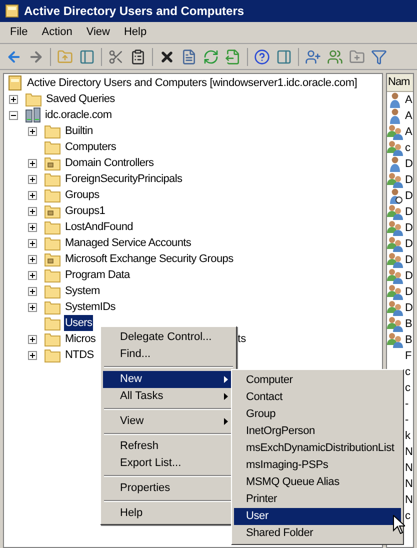  What do you see at coordinates (168, 446) in the screenshot?
I see `menu-item: Refresh` at bounding box center [168, 446].